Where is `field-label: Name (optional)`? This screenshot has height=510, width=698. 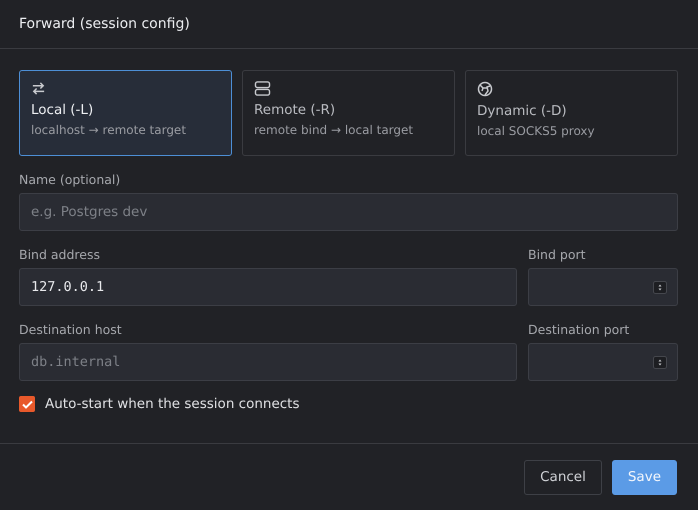 field-label: Name (optional) is located at coordinates (70, 179).